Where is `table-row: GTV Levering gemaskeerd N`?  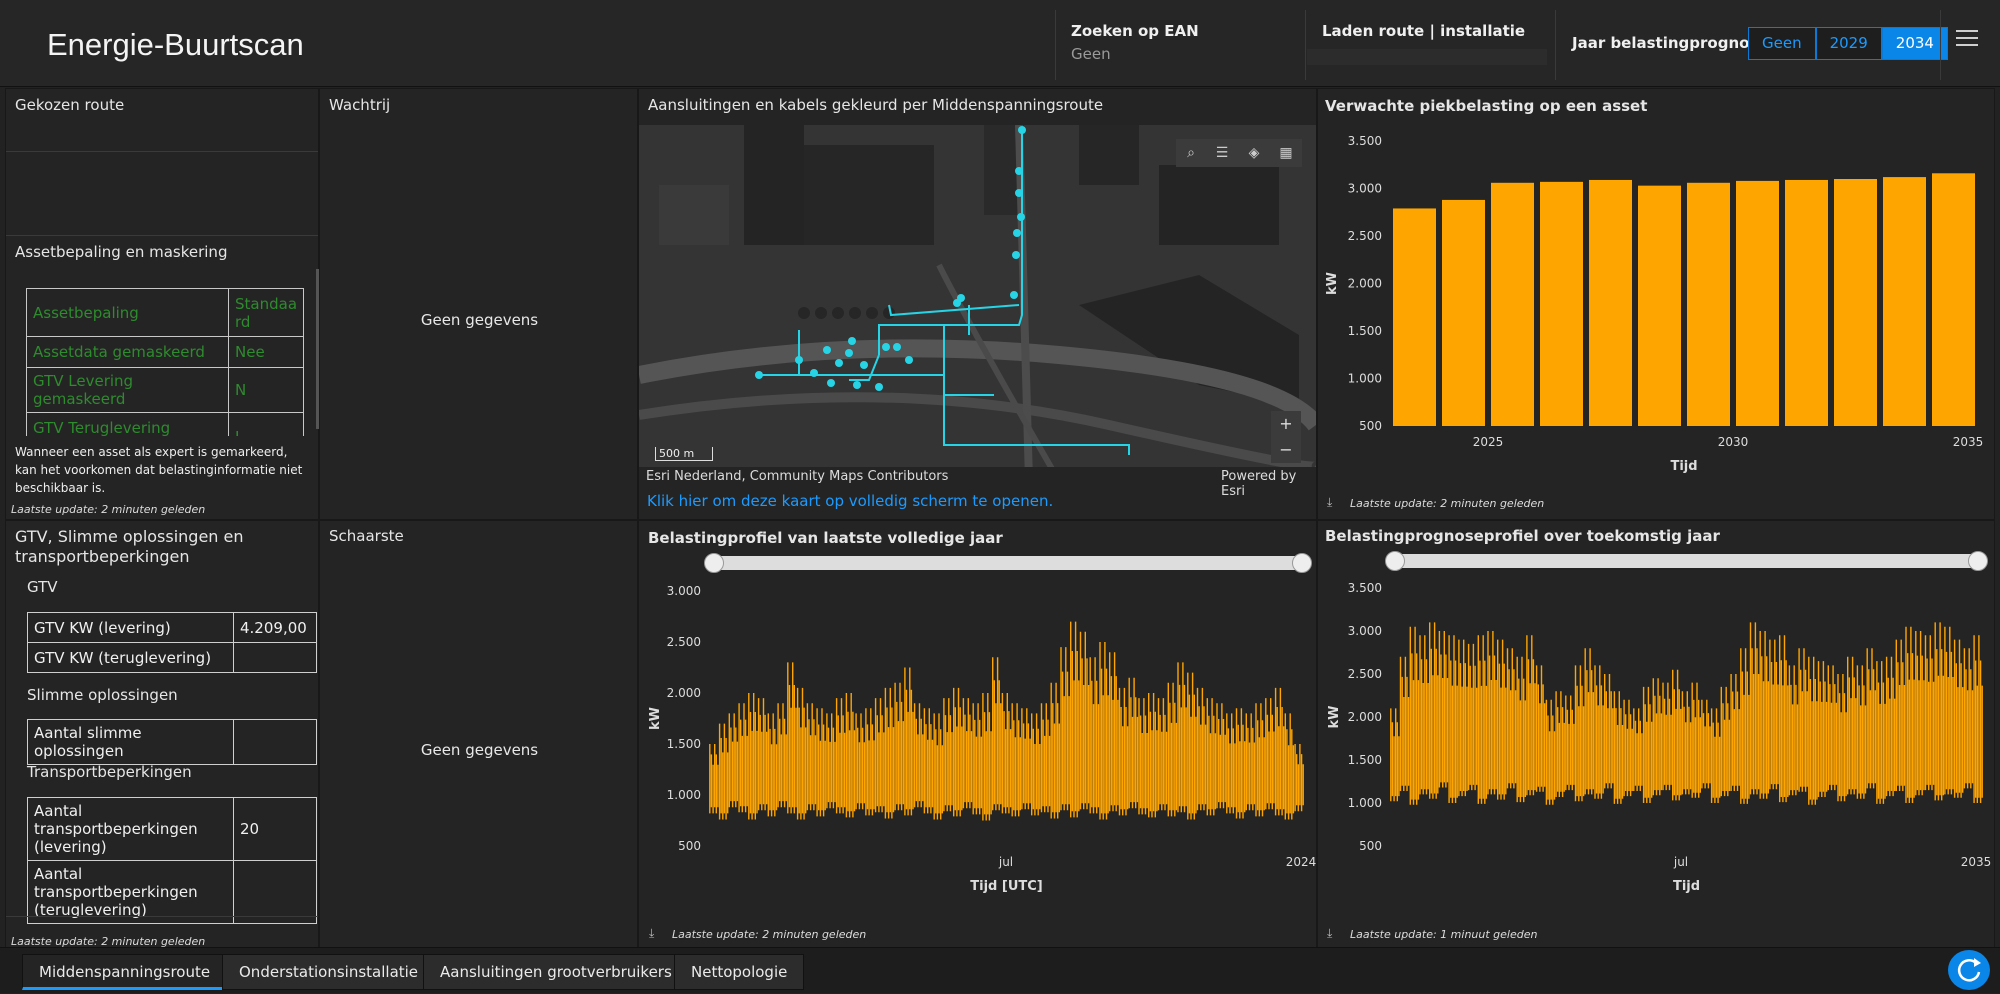 table-row: GTV Levering gemaskeerd N is located at coordinates (165, 390).